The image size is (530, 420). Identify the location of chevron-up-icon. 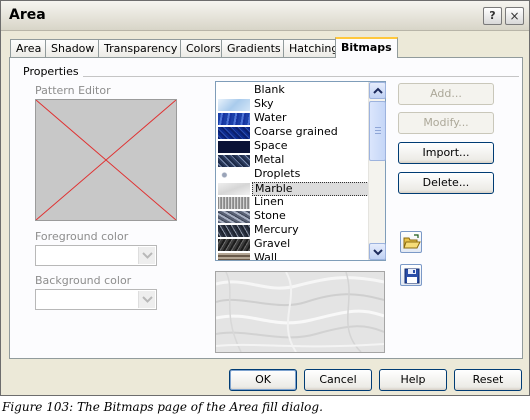
(378, 90).